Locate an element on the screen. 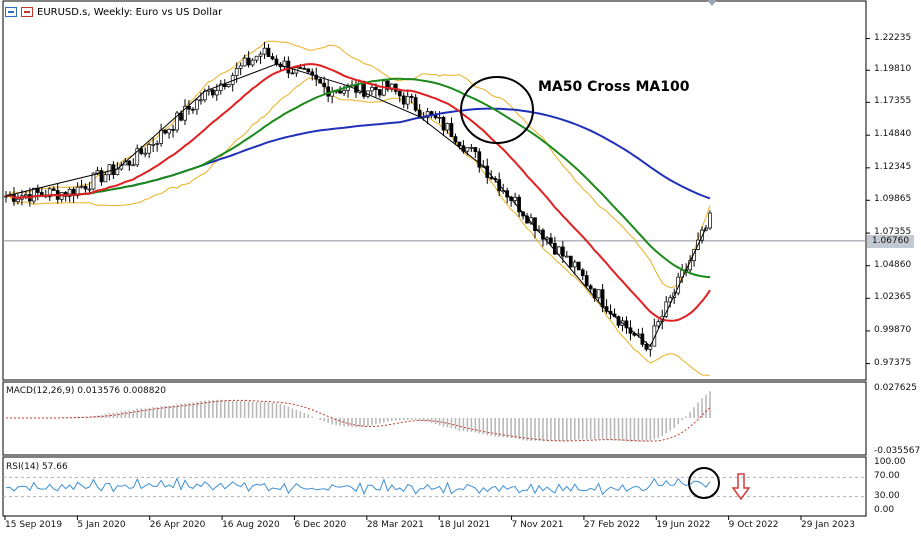 This screenshot has height=537, width=921. time-tick-label: 7 Nov 2021 is located at coordinates (537, 525).